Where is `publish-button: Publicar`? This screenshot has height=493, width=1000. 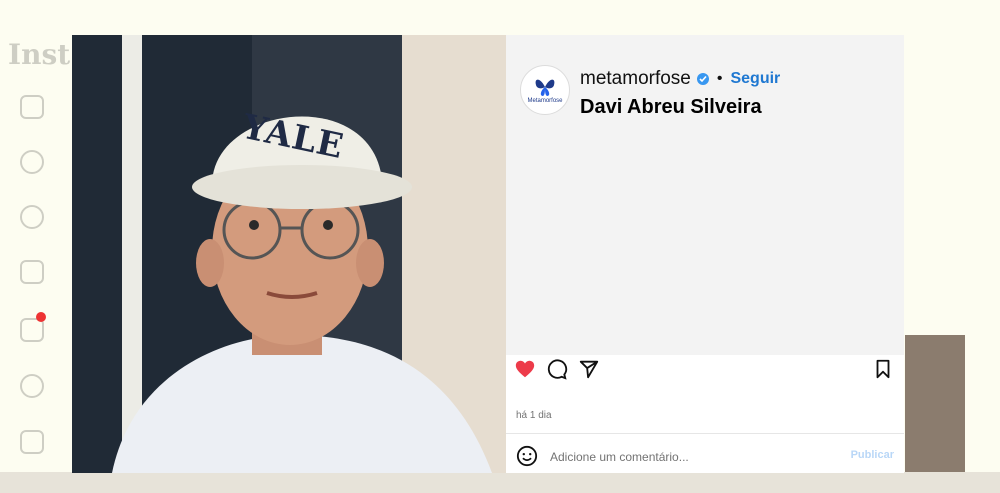 publish-button: Publicar is located at coordinates (872, 455).